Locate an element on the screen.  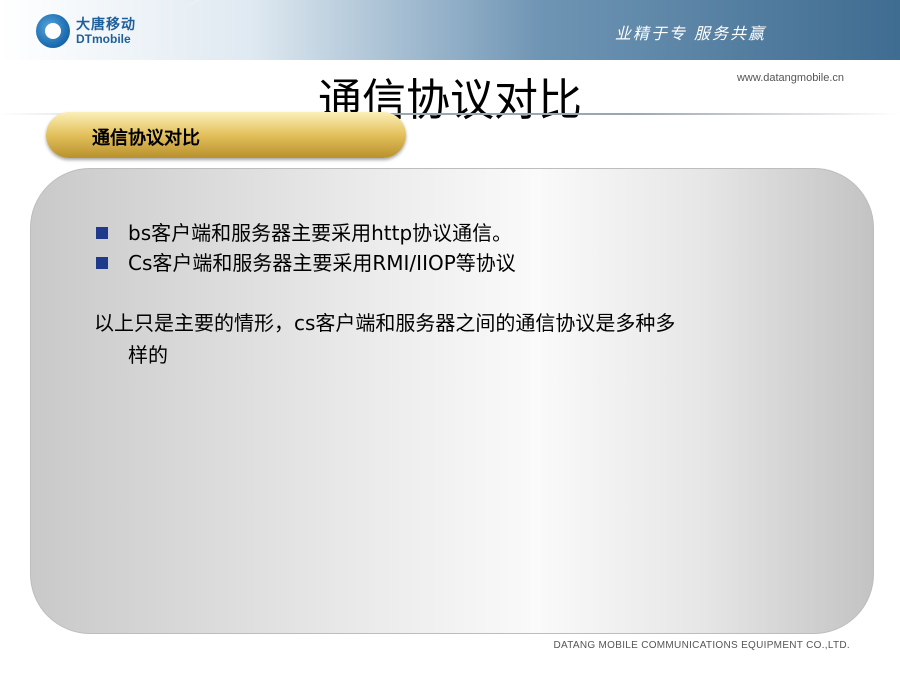
section-tab: 通信协议对比 is located at coordinates (226, 135).